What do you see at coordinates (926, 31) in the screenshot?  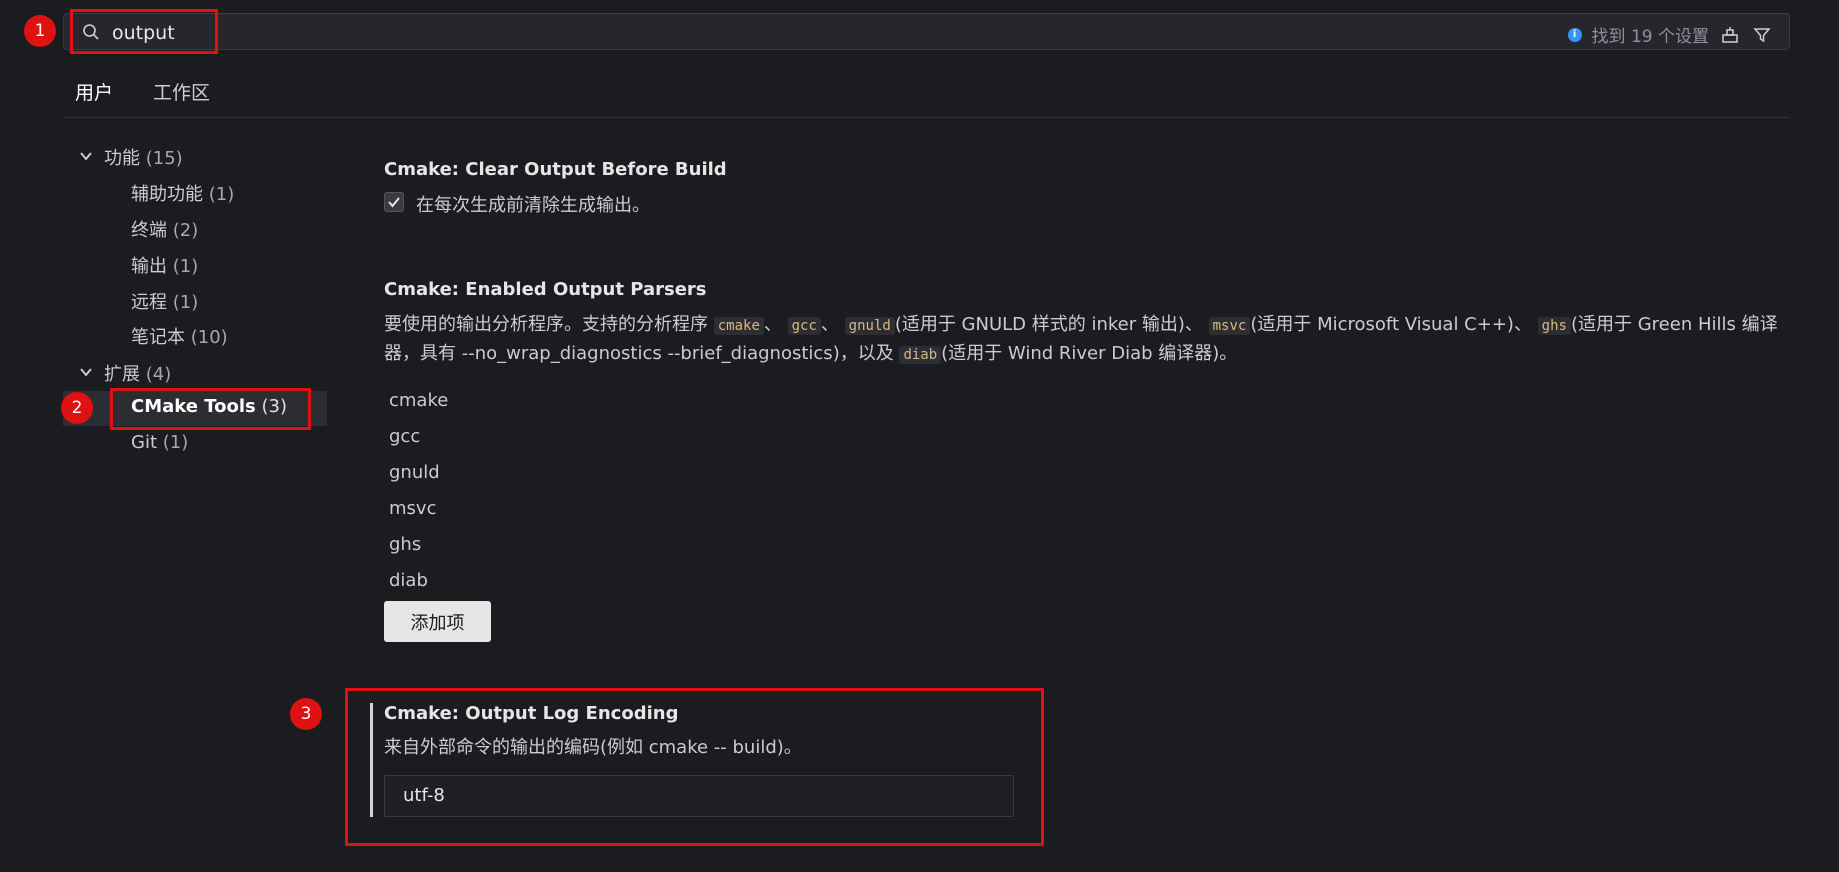 I see `search-bar: output i 找到 19 个设置` at bounding box center [926, 31].